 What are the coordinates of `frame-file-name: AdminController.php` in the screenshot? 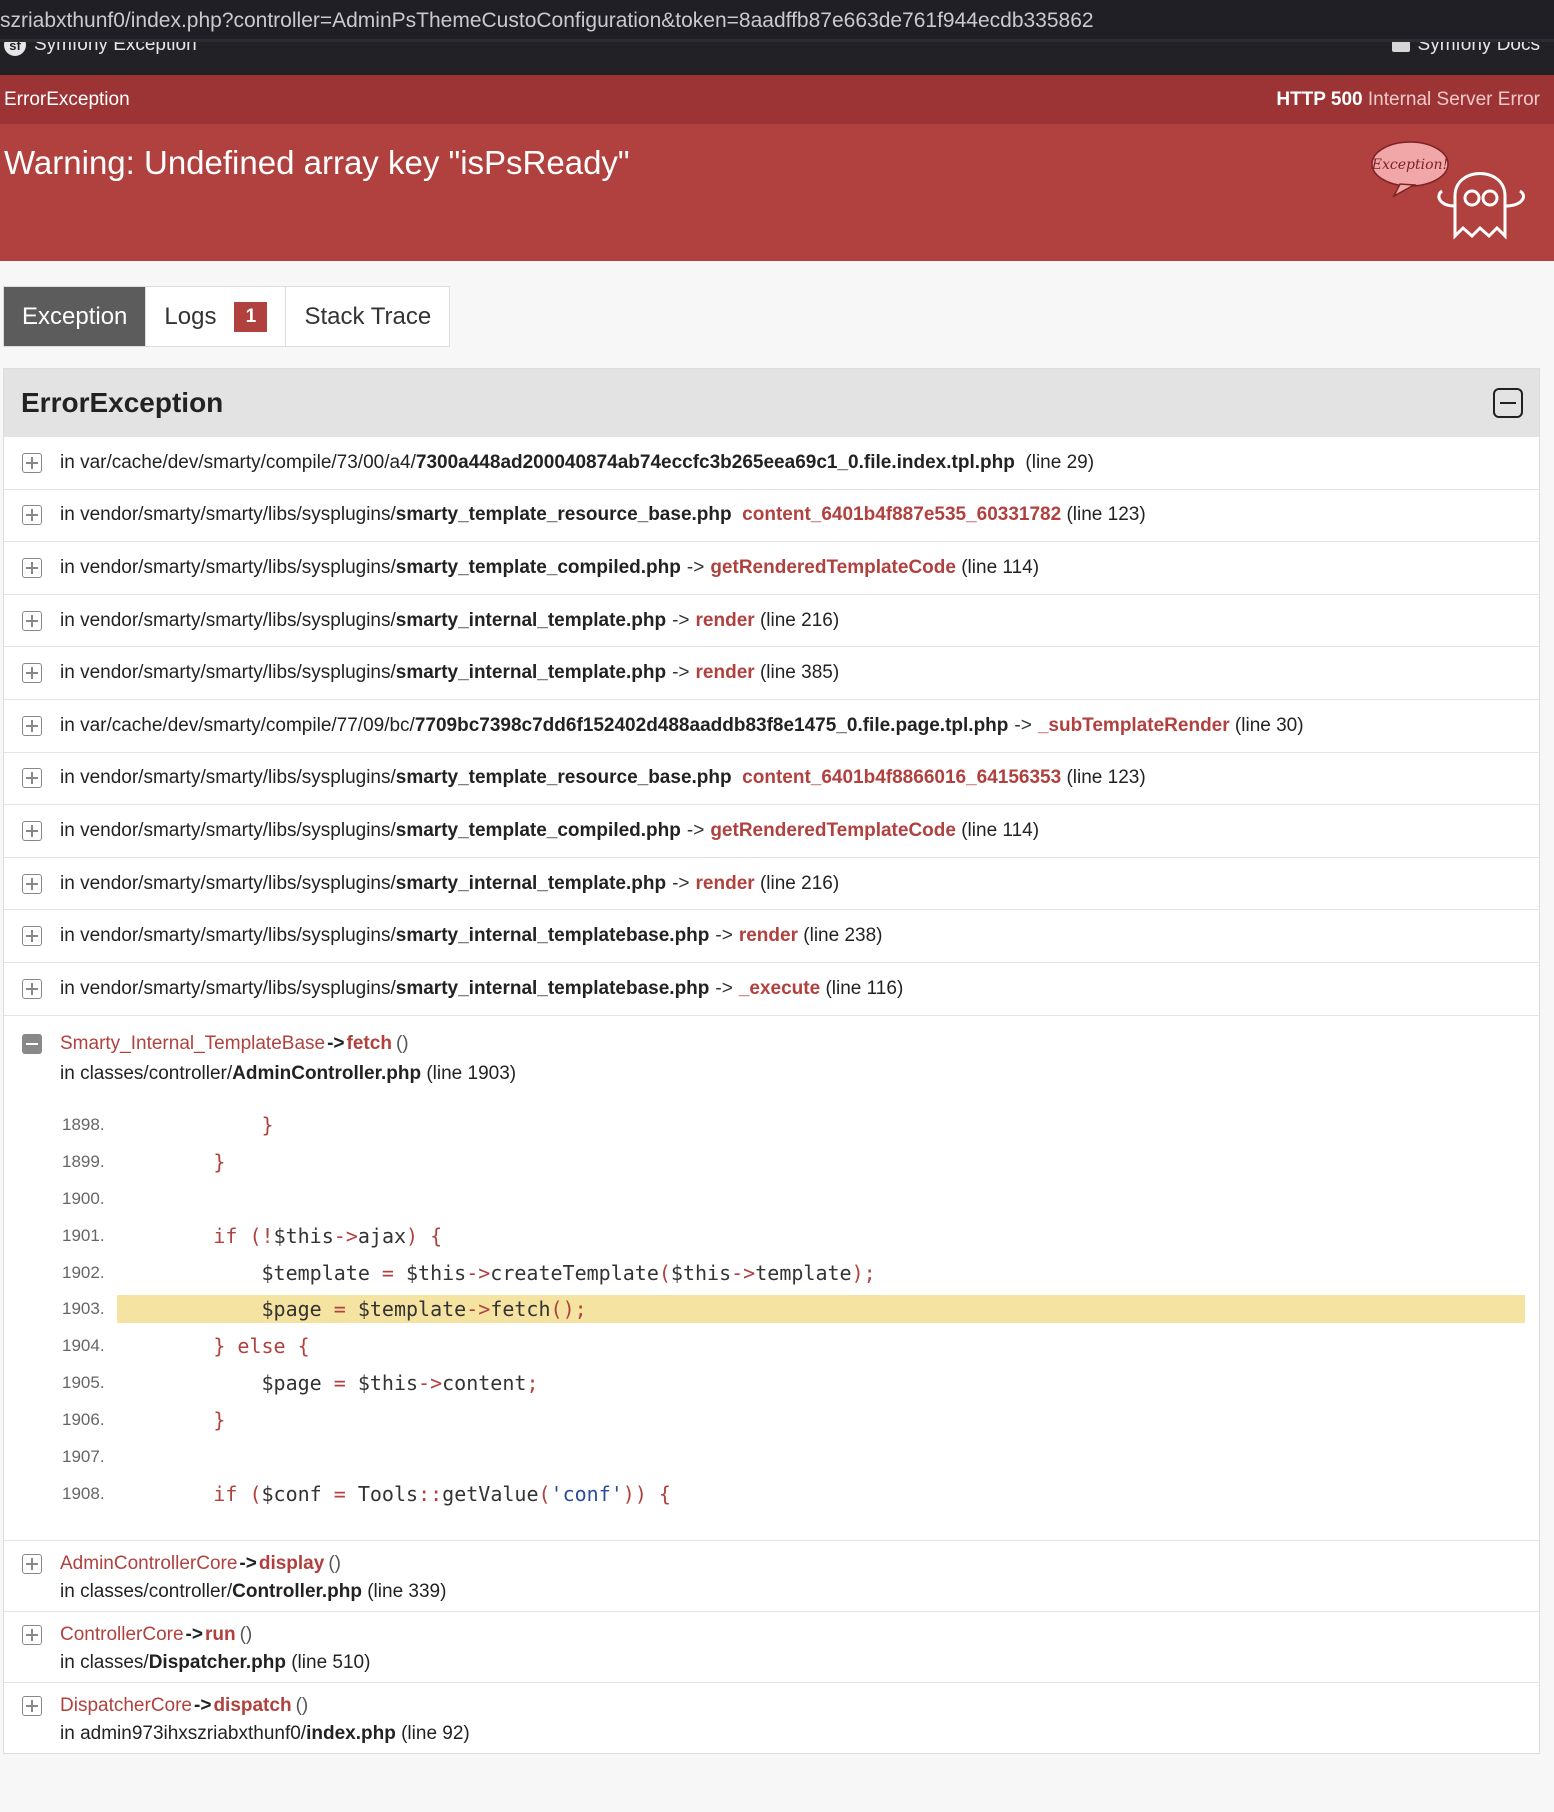 It's located at (326, 1073).